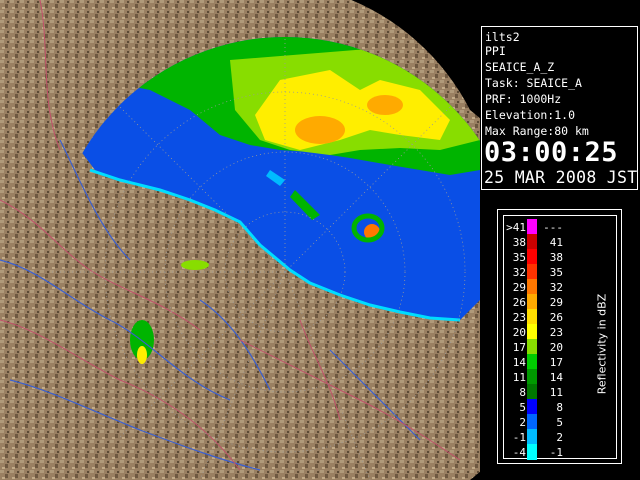 Image resolution: width=640 pixels, height=480 pixels. Describe the element at coordinates (142, 355) in the screenshot. I see `land-echo-core` at that location.